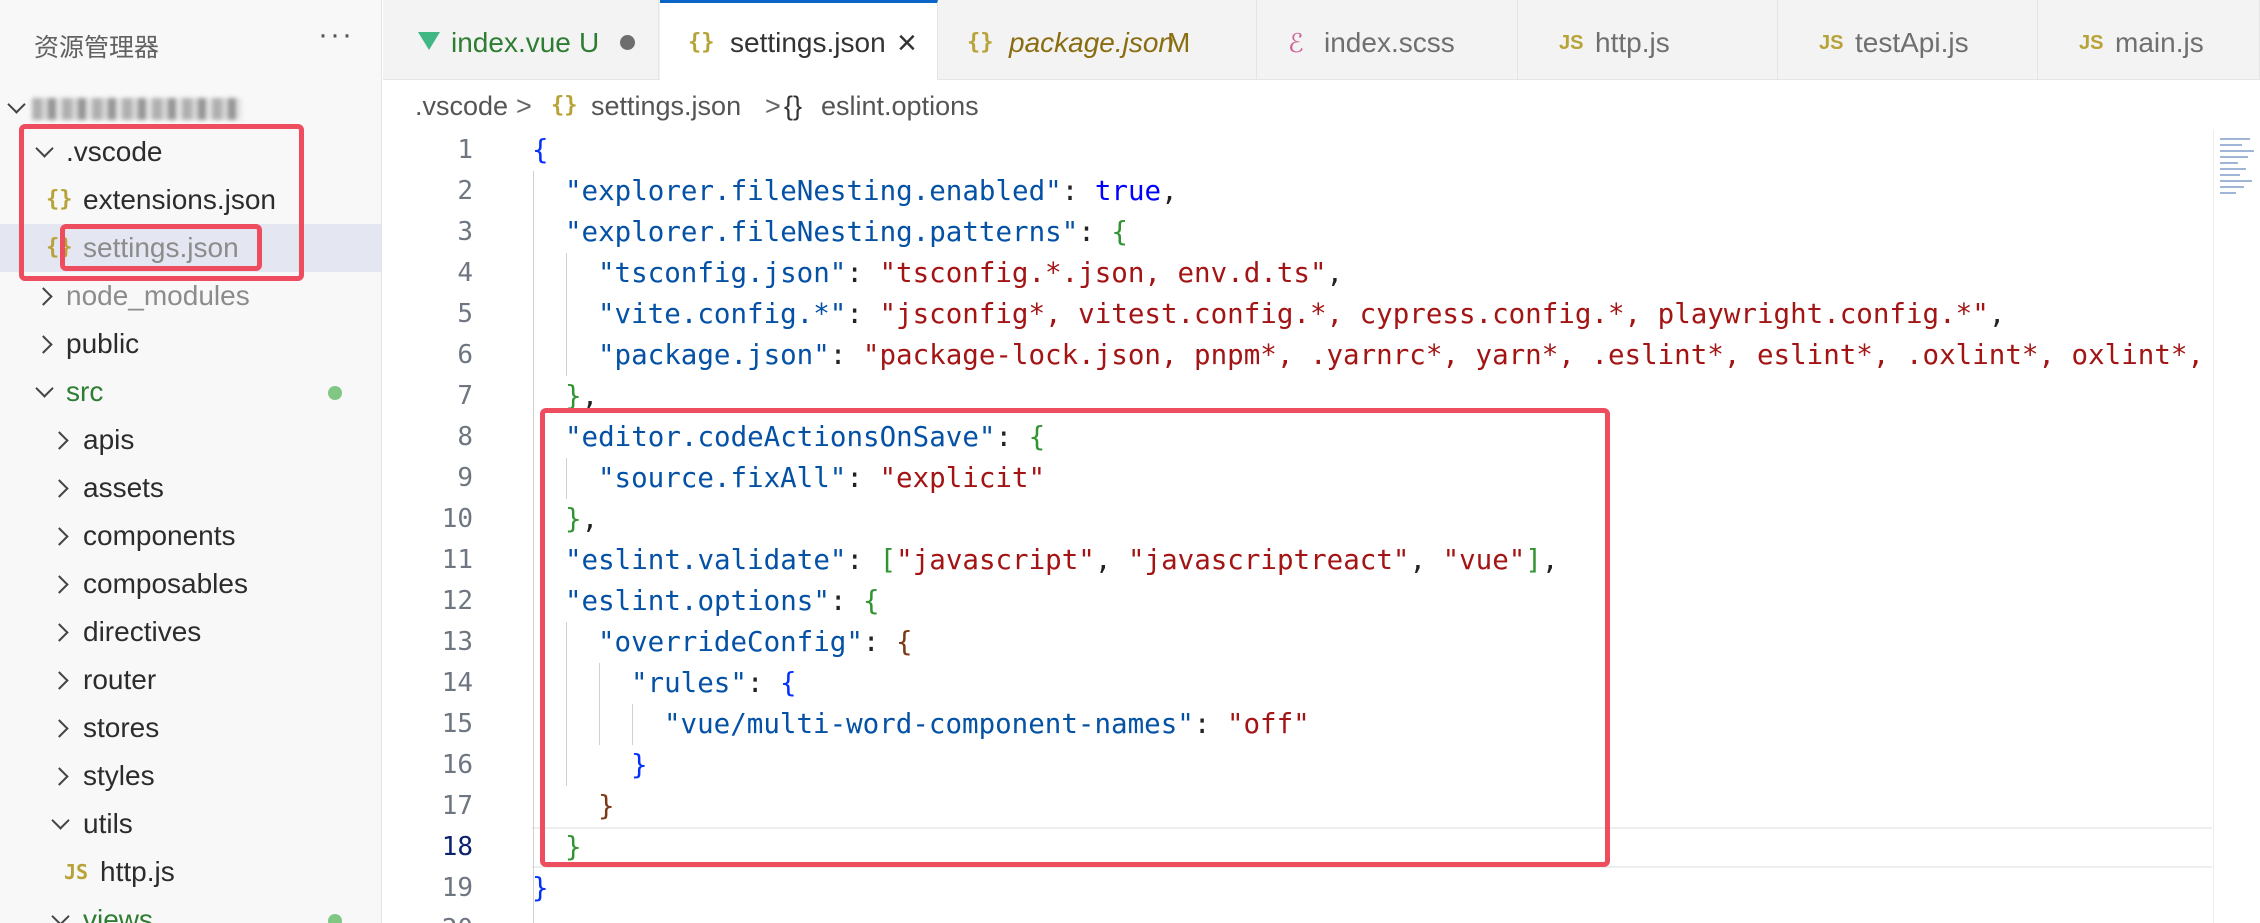  I want to click on file-http-js: JS http.js, so click(190, 872).